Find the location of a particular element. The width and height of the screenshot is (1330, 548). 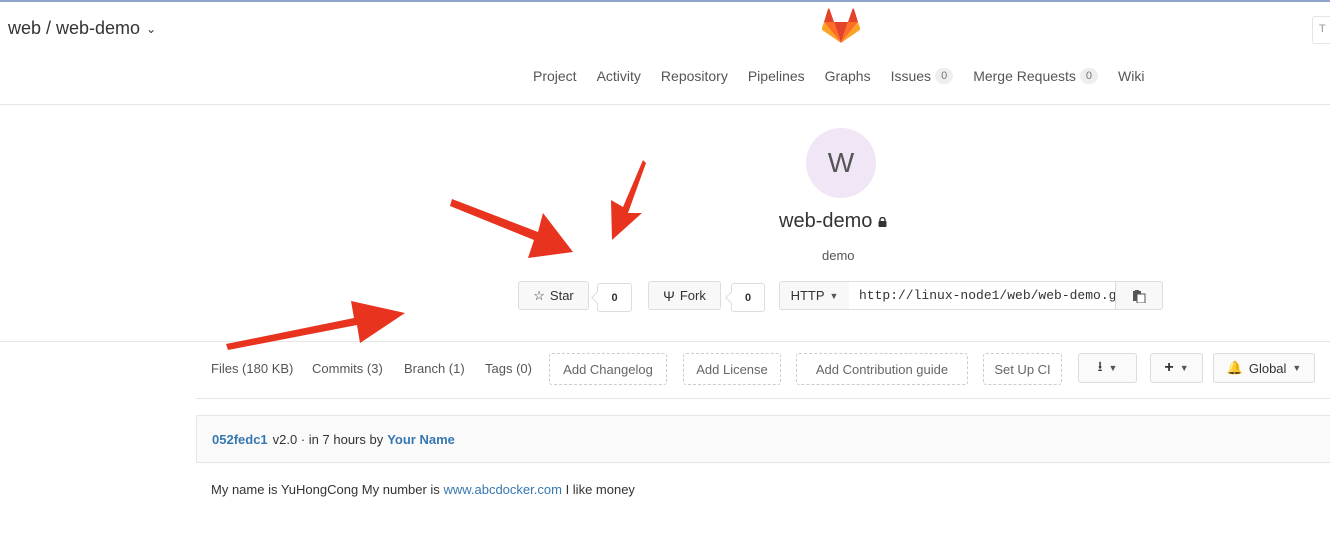

nav-project: Project is located at coordinates (555, 76).